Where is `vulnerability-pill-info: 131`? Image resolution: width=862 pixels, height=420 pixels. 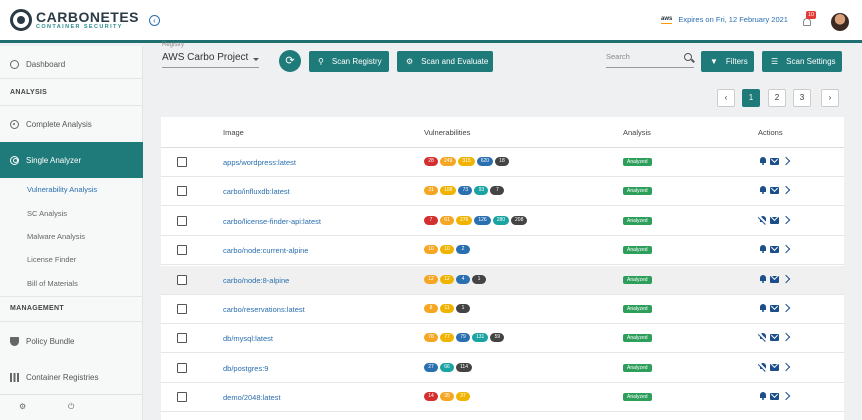 vulnerability-pill-info: 131 is located at coordinates (480, 338).